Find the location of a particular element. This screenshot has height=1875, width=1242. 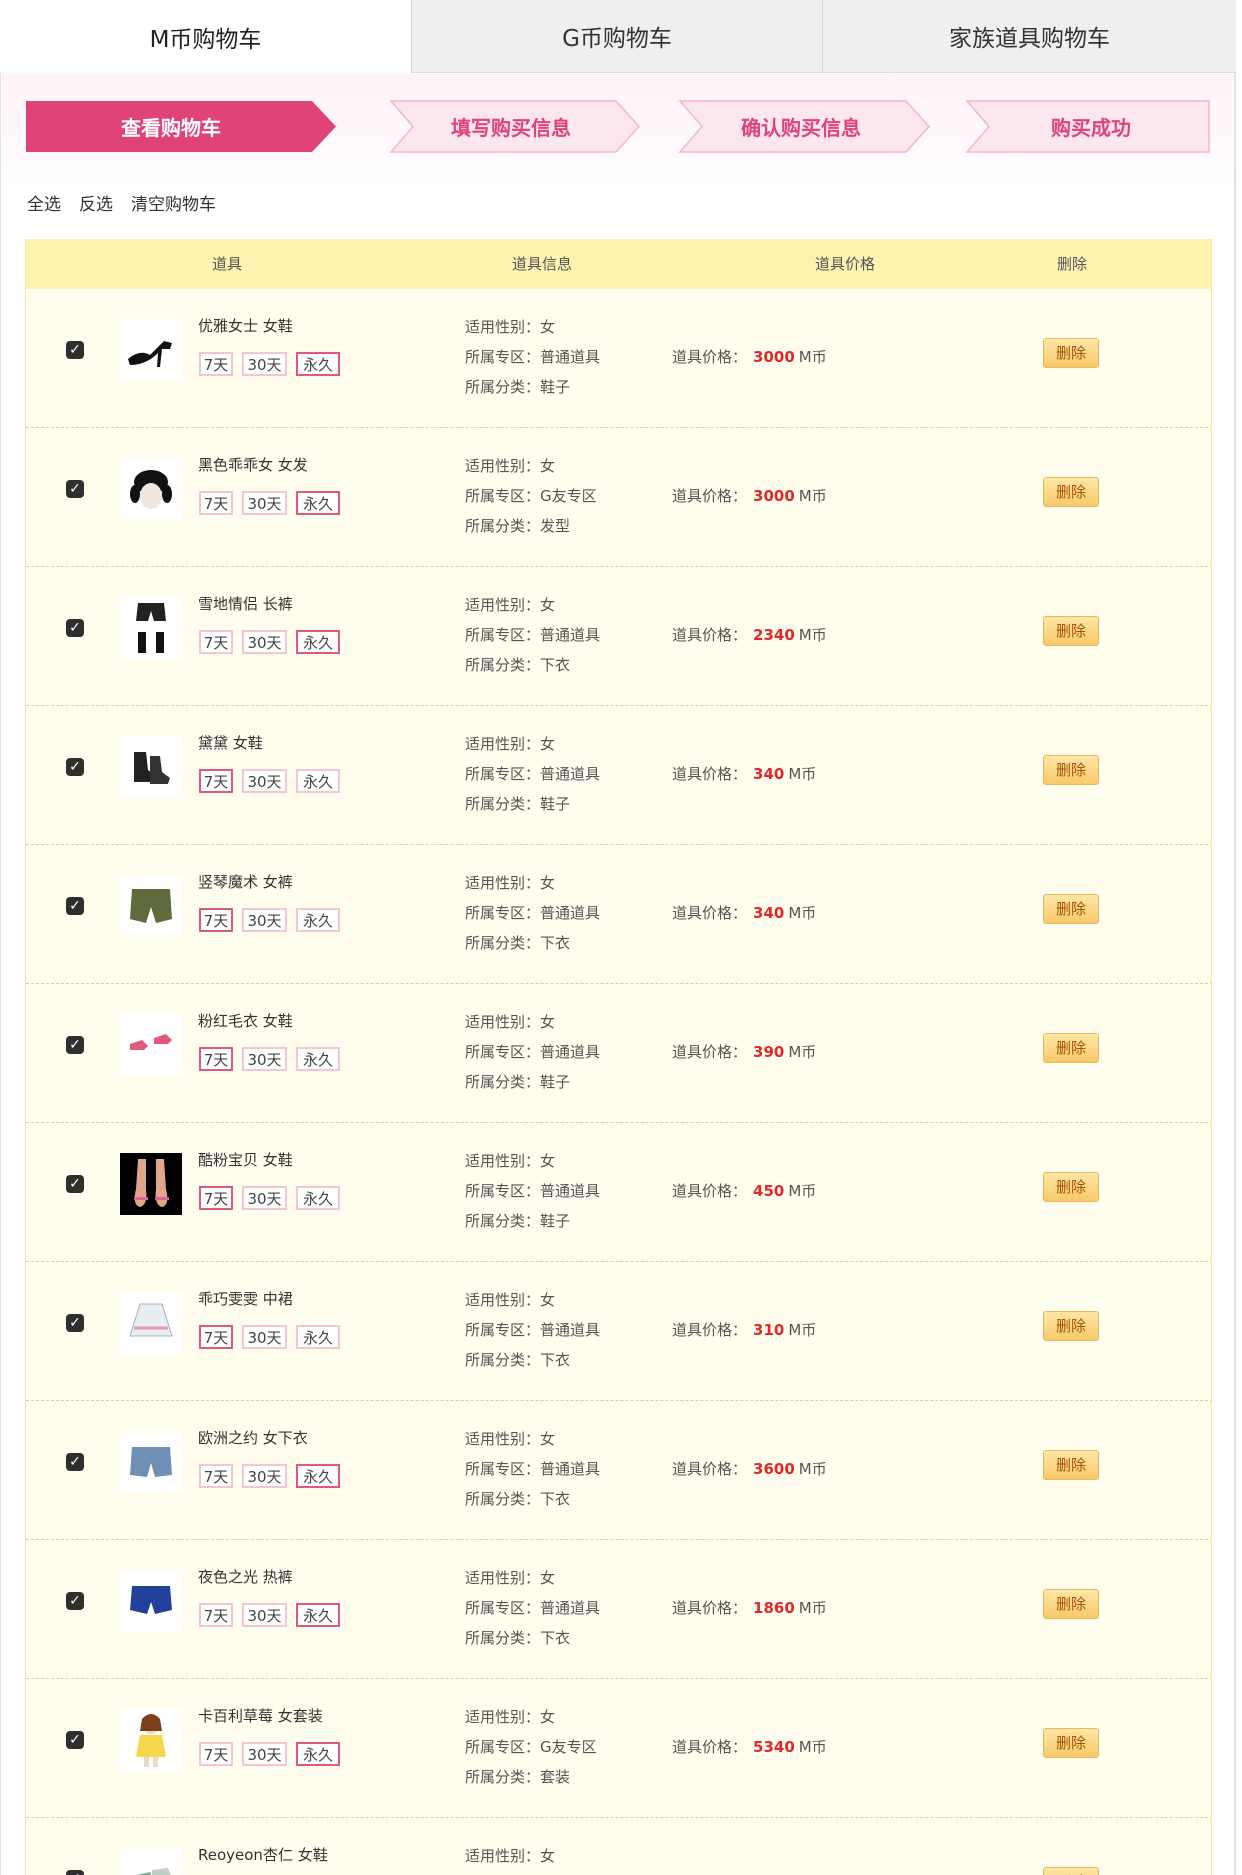

zone-value: 普通道具 is located at coordinates (570, 1469).